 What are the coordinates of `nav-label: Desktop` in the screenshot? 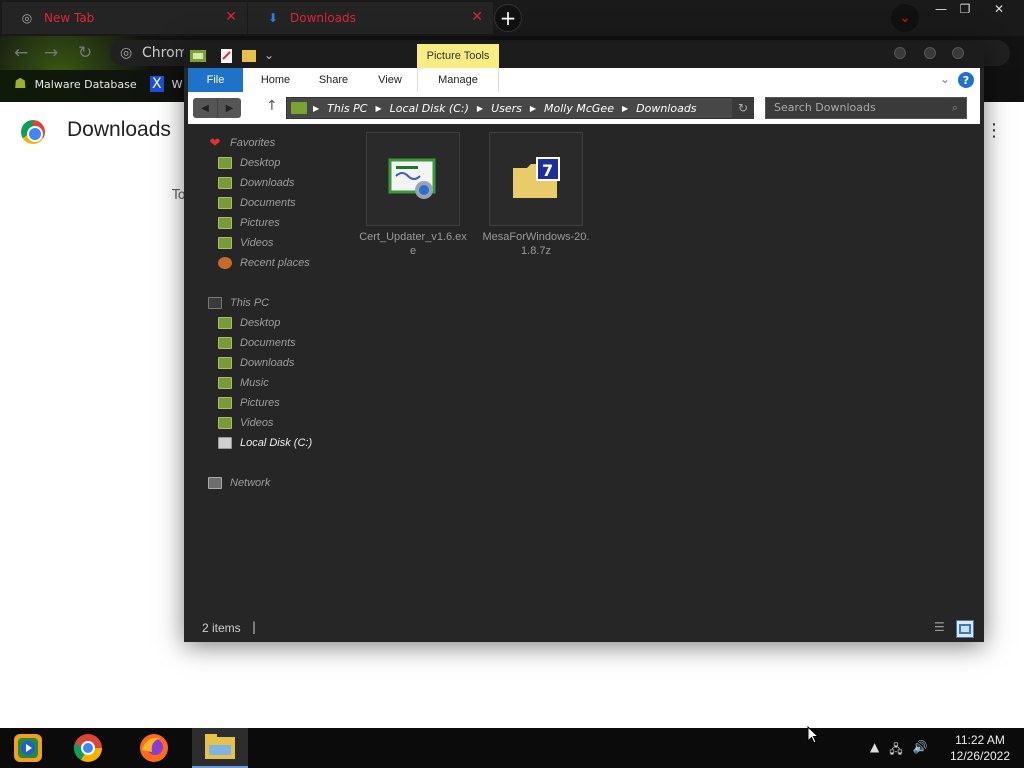 It's located at (260, 163).